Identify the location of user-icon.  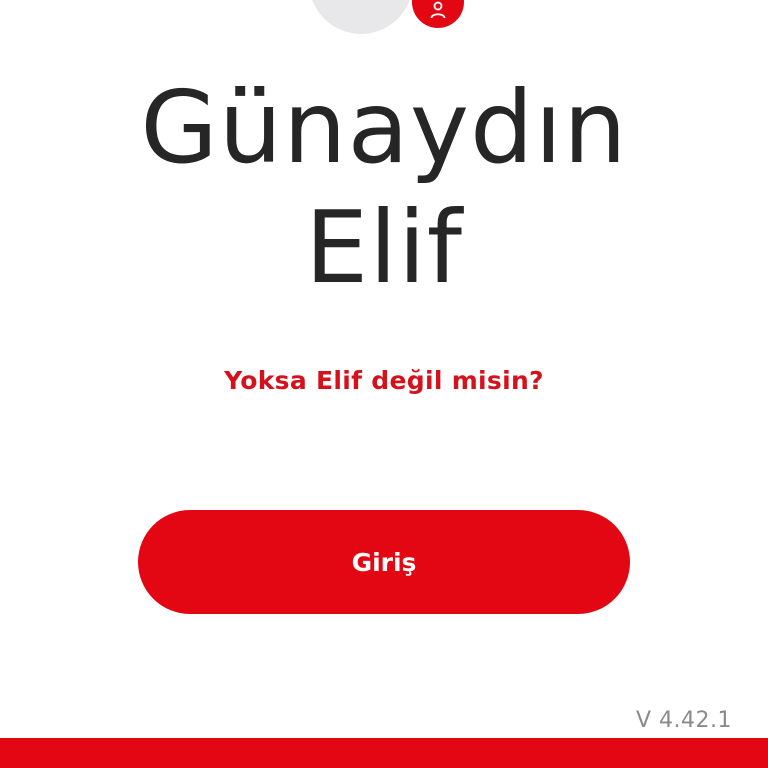
(438, 11).